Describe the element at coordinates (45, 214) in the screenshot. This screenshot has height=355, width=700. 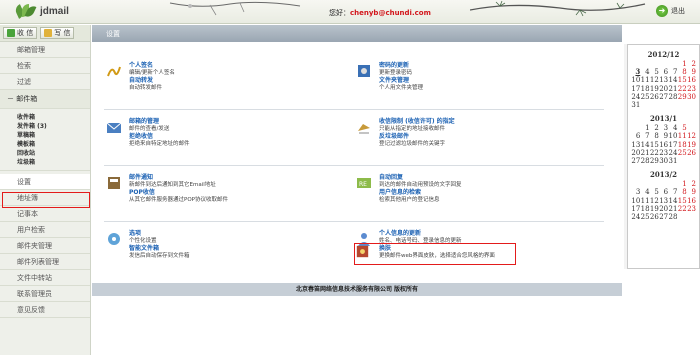
I see `sidebar-item-notepad: 记事本` at that location.